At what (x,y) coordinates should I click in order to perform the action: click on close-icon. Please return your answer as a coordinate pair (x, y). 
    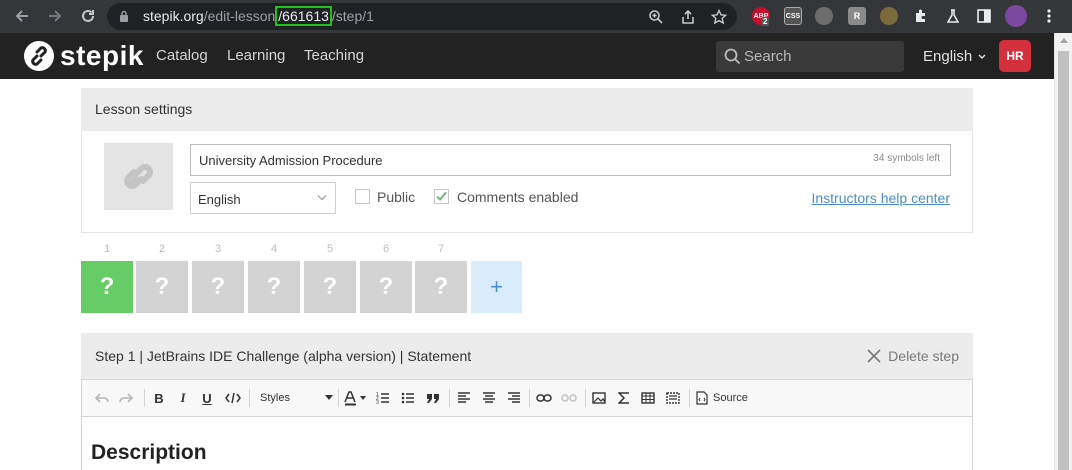
    Looking at the image, I should click on (874, 356).